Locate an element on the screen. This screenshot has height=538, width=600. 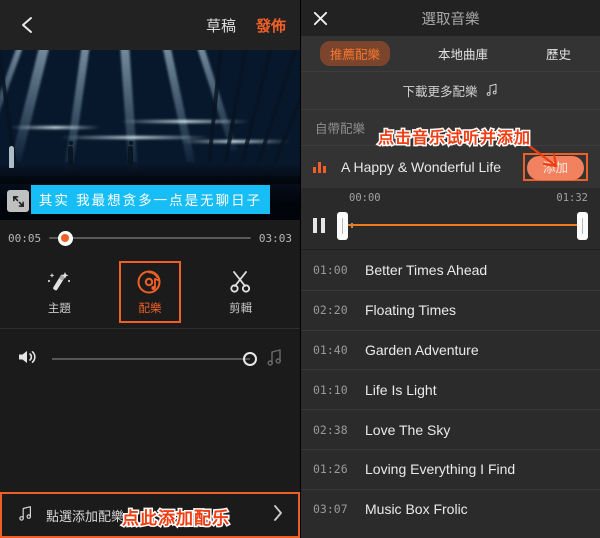
volume-control is located at coordinates (150, 359).